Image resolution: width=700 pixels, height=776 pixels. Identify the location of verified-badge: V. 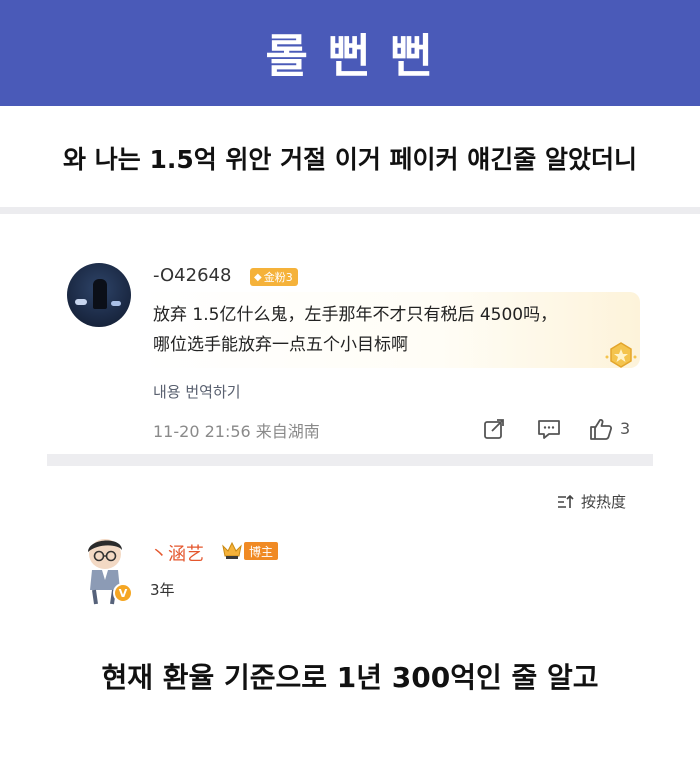
(123, 593).